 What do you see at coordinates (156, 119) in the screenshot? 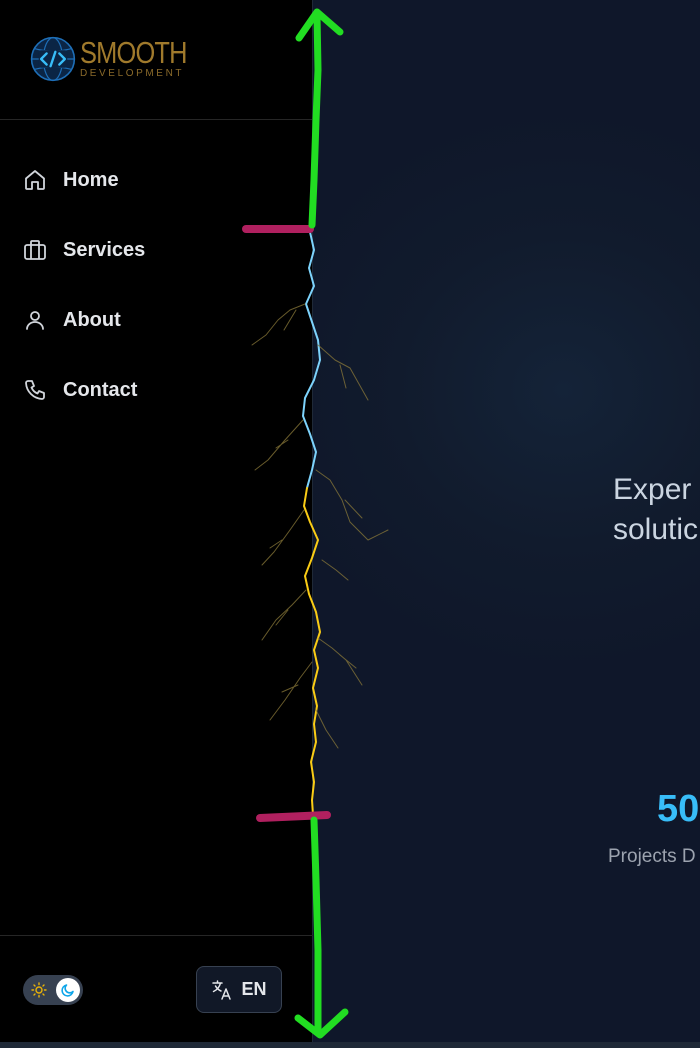
I see `sidebar-divider-top` at bounding box center [156, 119].